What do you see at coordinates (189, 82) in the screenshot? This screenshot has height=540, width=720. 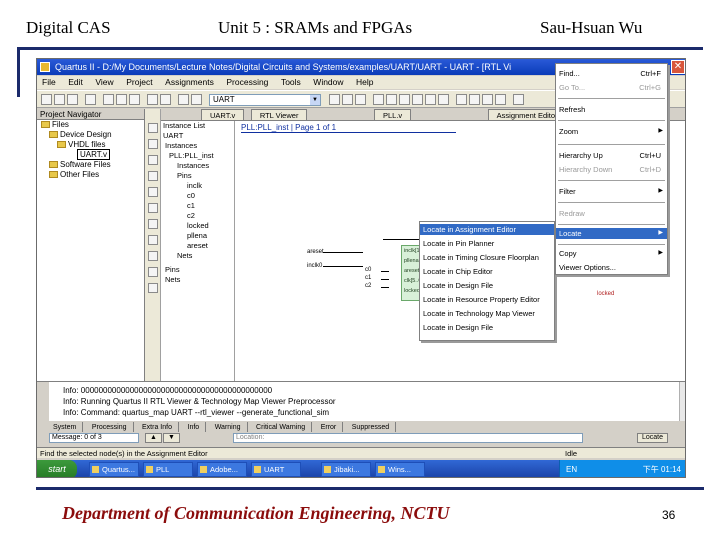 I see `menu-assignments: Assignments` at bounding box center [189, 82].